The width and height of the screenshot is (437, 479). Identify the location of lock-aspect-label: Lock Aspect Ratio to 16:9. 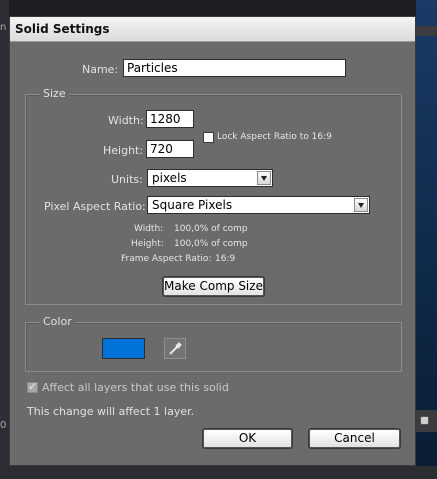
(274, 137).